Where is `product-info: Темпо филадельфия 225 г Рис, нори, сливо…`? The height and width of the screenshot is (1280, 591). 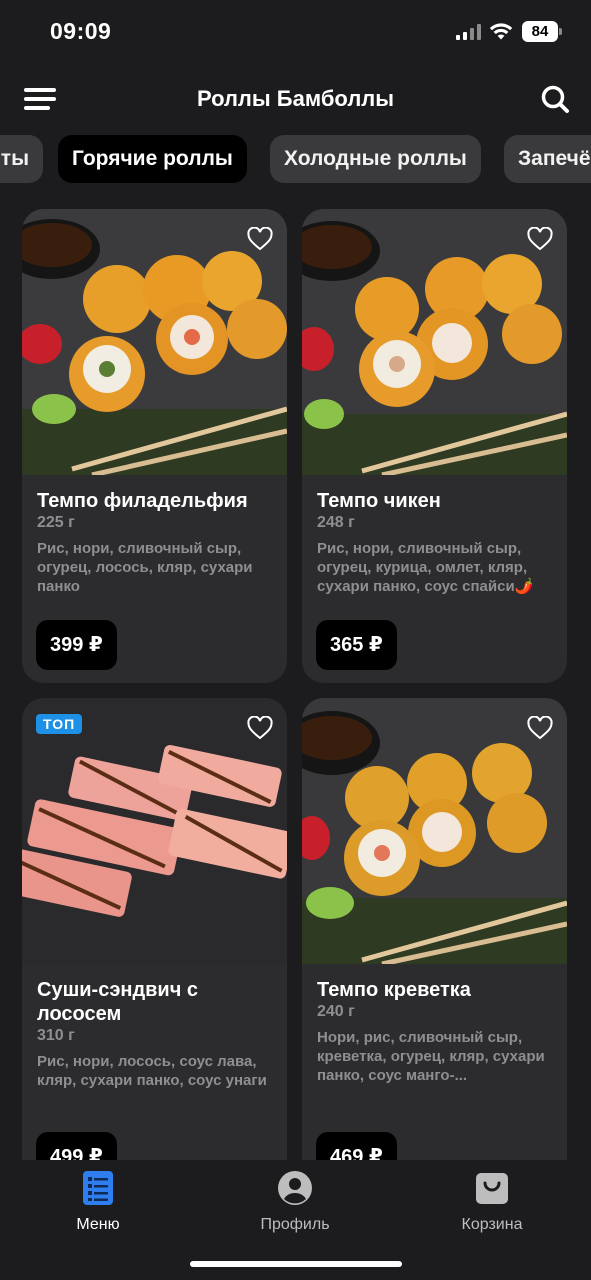
product-info: Темпо филадельфия 225 г Рис, нори, сливо… is located at coordinates (157, 542).